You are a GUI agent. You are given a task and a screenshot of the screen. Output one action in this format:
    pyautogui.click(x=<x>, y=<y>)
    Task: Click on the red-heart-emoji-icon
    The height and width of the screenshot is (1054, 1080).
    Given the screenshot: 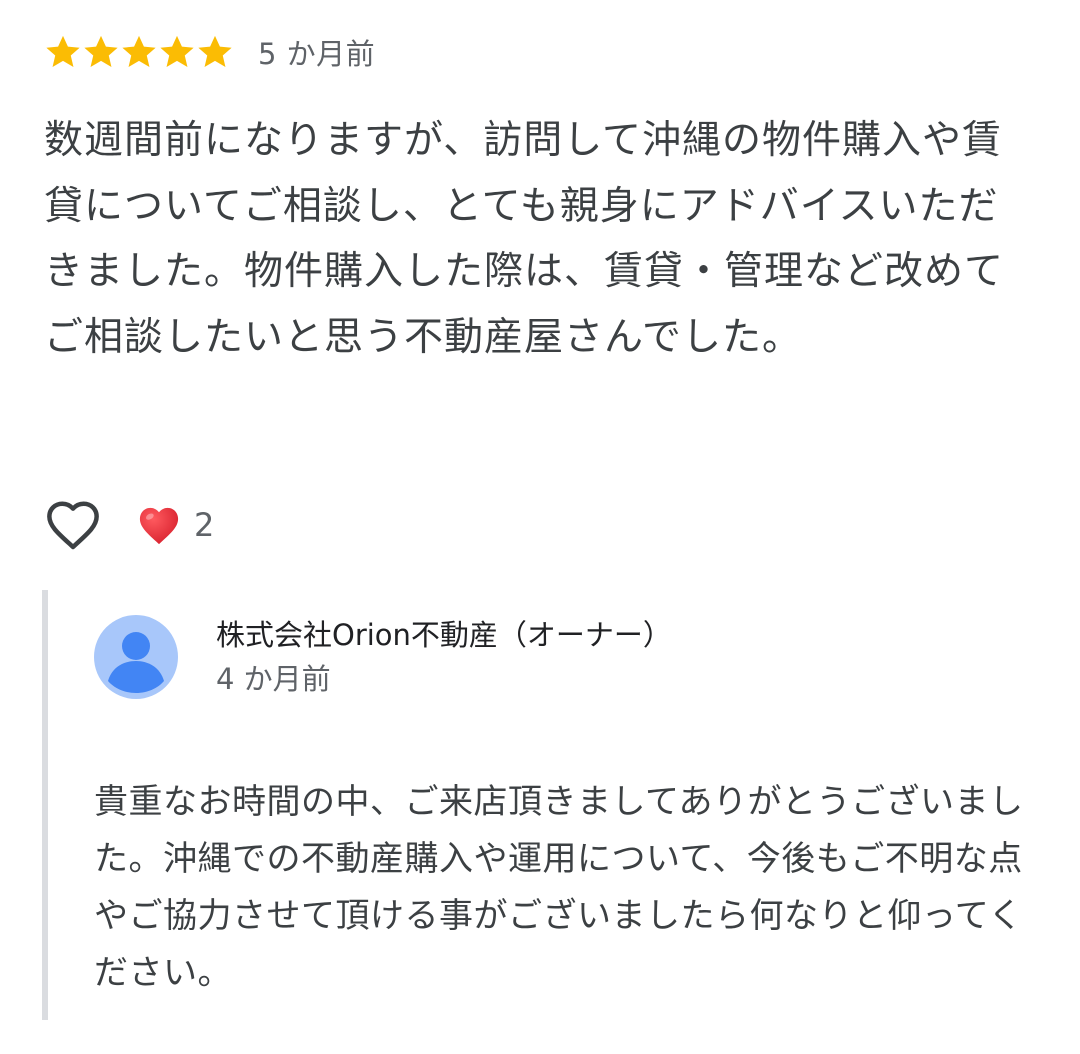 What is the action you would take?
    pyautogui.click(x=159, y=526)
    